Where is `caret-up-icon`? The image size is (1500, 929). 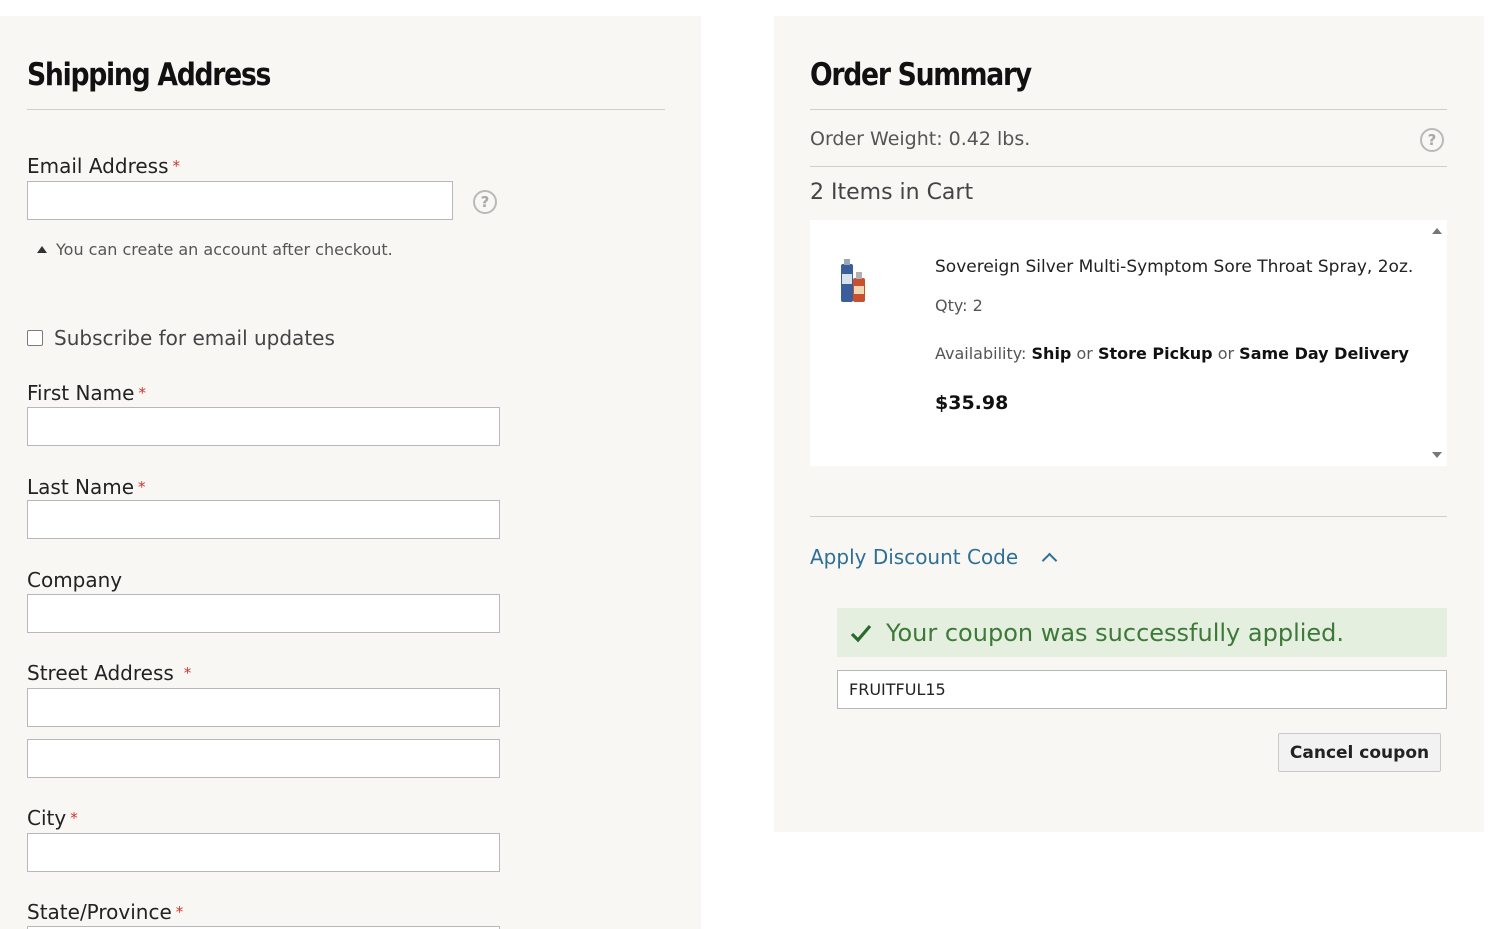 caret-up-icon is located at coordinates (42, 249).